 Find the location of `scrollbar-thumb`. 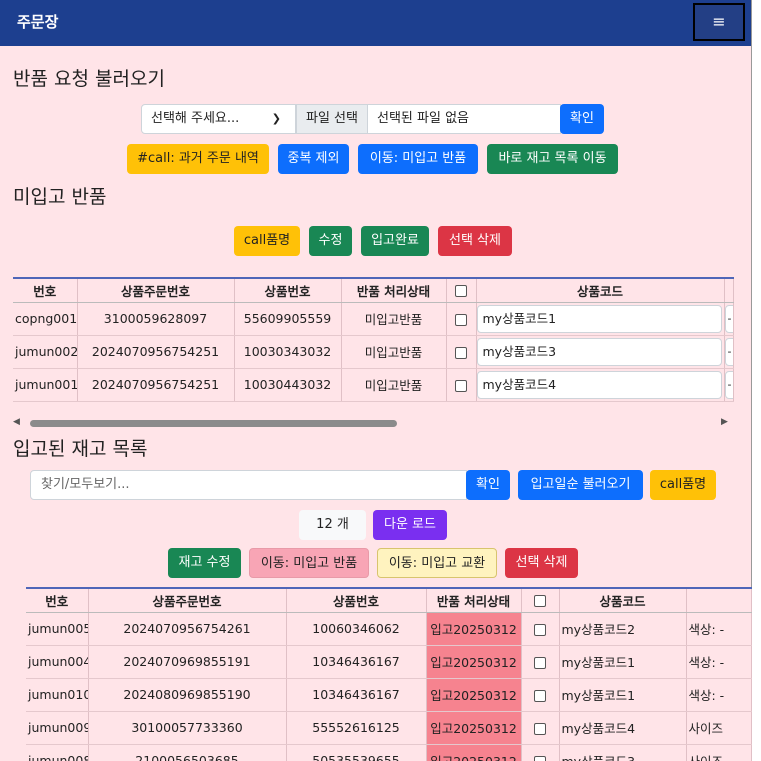

scrollbar-thumb is located at coordinates (213, 423).